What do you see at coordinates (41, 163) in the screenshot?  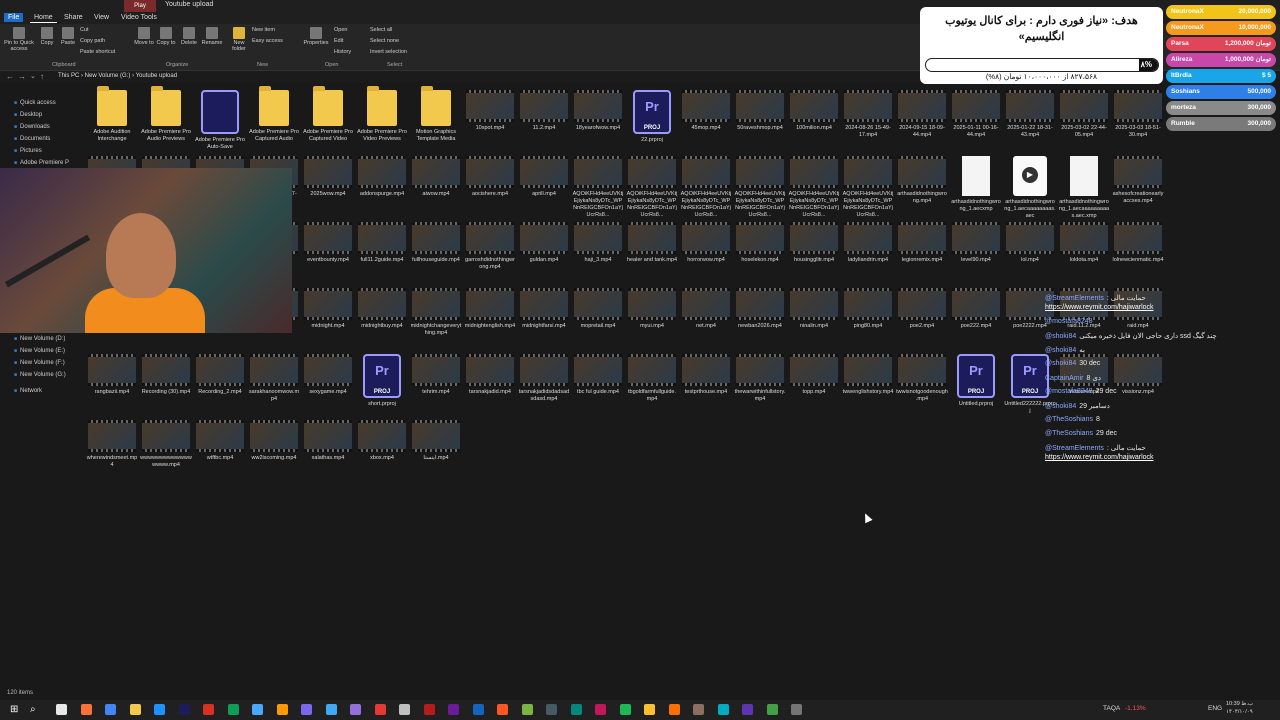 I see `nav-item: Adobe Premiere P` at bounding box center [41, 163].